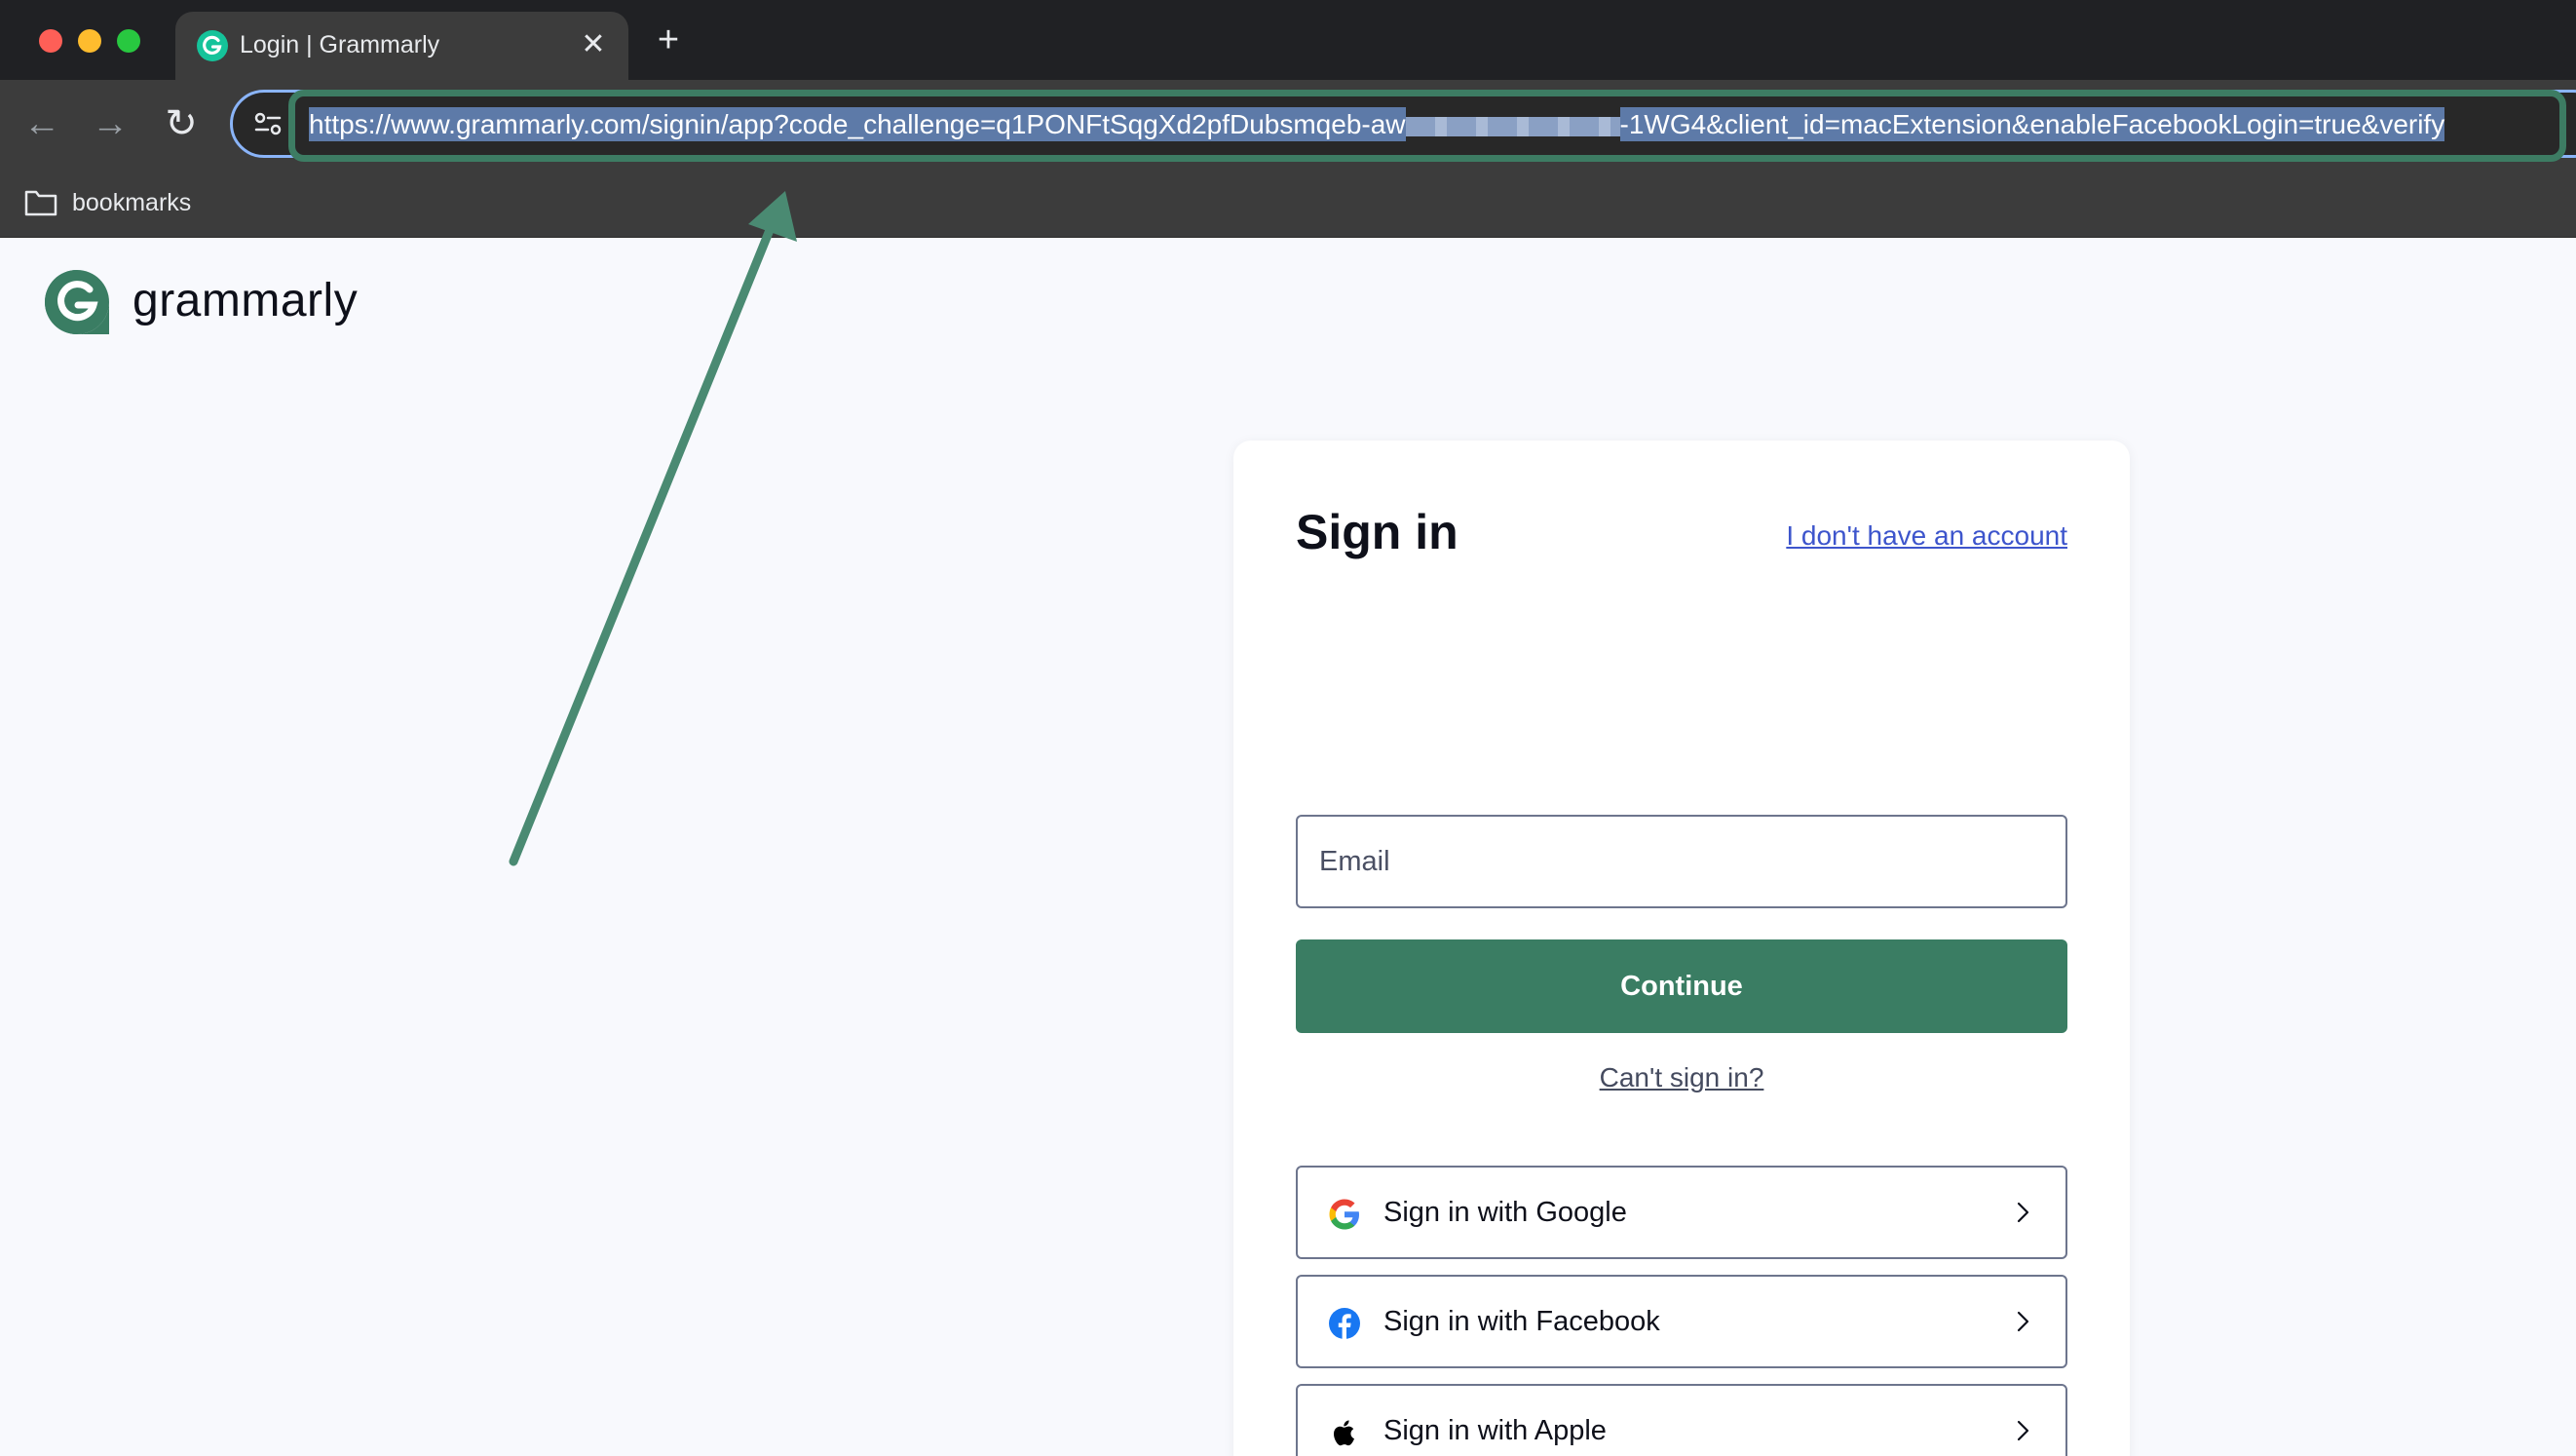  What do you see at coordinates (1681, 1212) in the screenshot?
I see `sign-in-google-button: Sign in with Google` at bounding box center [1681, 1212].